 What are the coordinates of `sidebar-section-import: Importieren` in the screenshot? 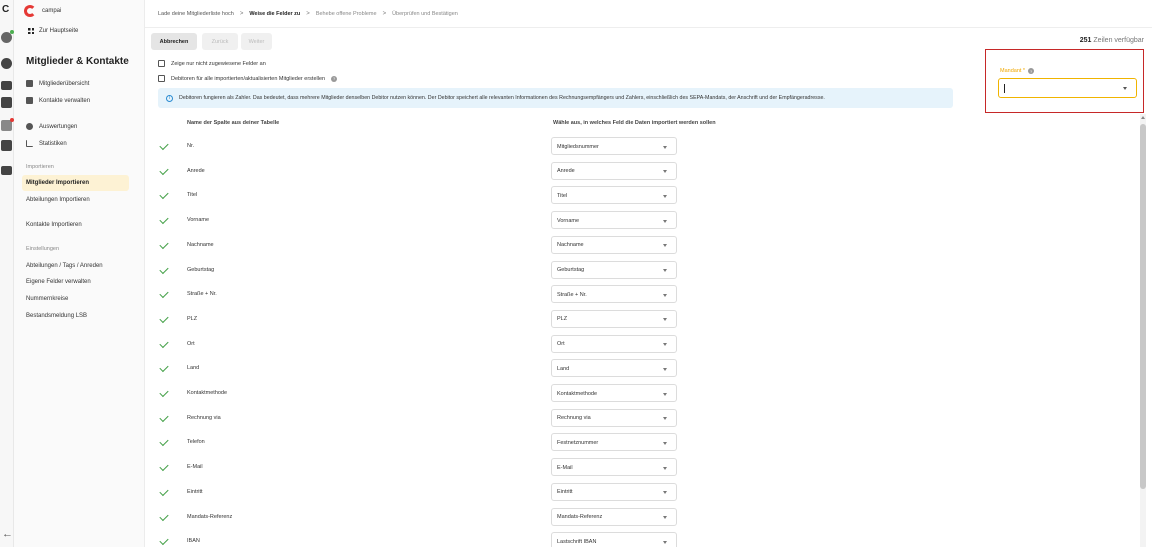 It's located at (40, 167).